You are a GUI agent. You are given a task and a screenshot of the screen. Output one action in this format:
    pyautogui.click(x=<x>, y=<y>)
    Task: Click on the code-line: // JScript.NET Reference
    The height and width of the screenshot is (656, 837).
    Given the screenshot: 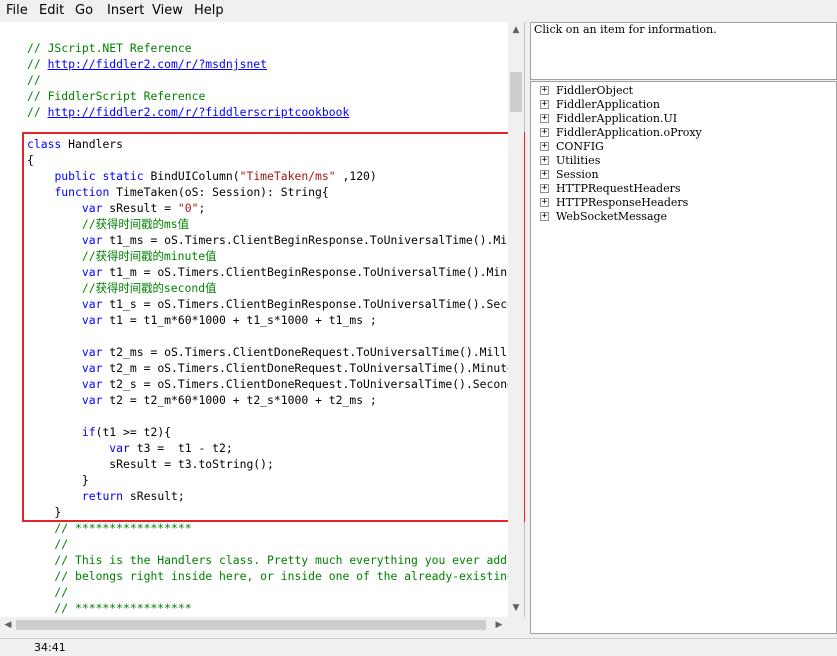 What is the action you would take?
    pyautogui.click(x=267, y=48)
    